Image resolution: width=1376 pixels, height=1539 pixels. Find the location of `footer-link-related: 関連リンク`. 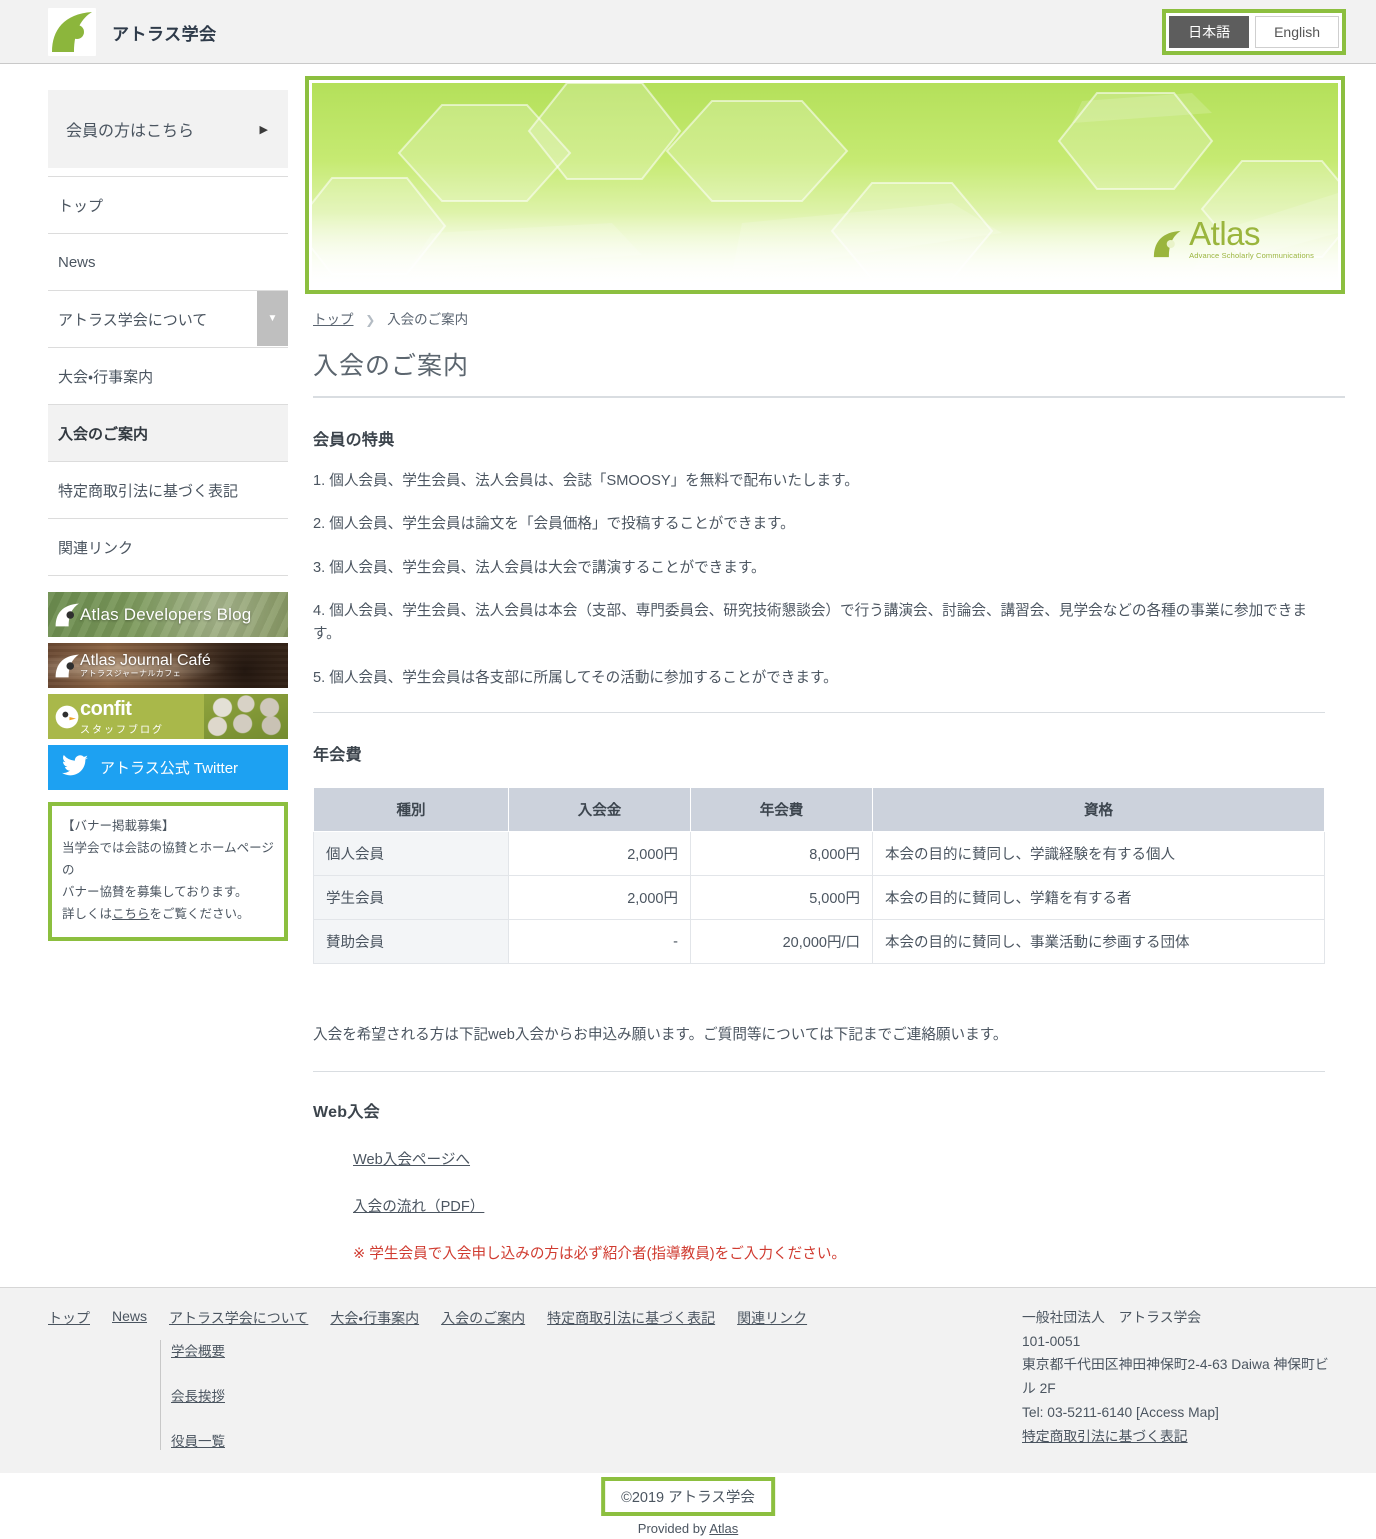

footer-link-related: 関連リンク is located at coordinates (772, 1318).